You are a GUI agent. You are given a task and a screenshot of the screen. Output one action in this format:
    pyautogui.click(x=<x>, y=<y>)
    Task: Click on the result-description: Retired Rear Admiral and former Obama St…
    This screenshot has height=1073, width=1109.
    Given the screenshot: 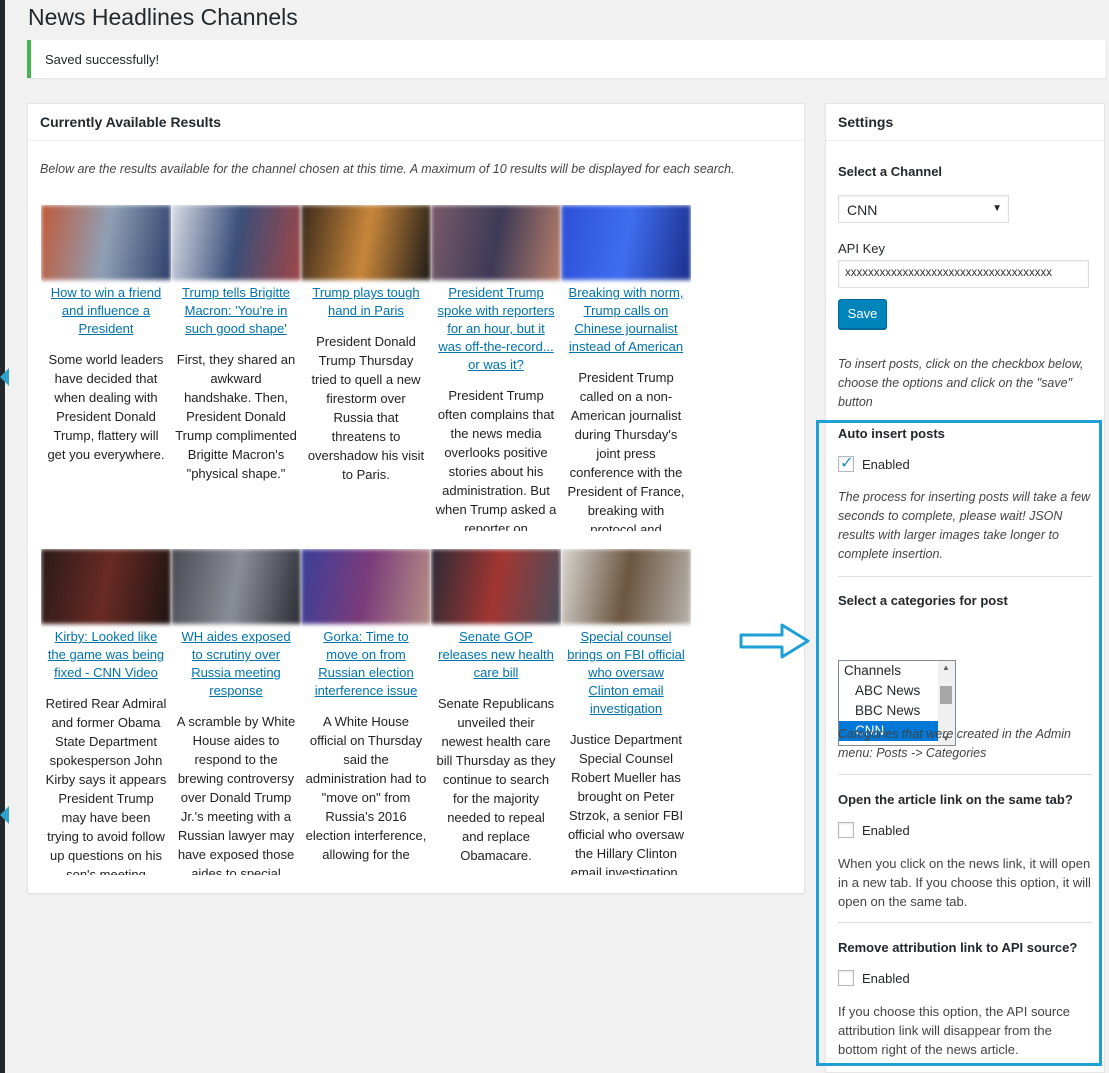 What is the action you would take?
    pyautogui.click(x=106, y=785)
    